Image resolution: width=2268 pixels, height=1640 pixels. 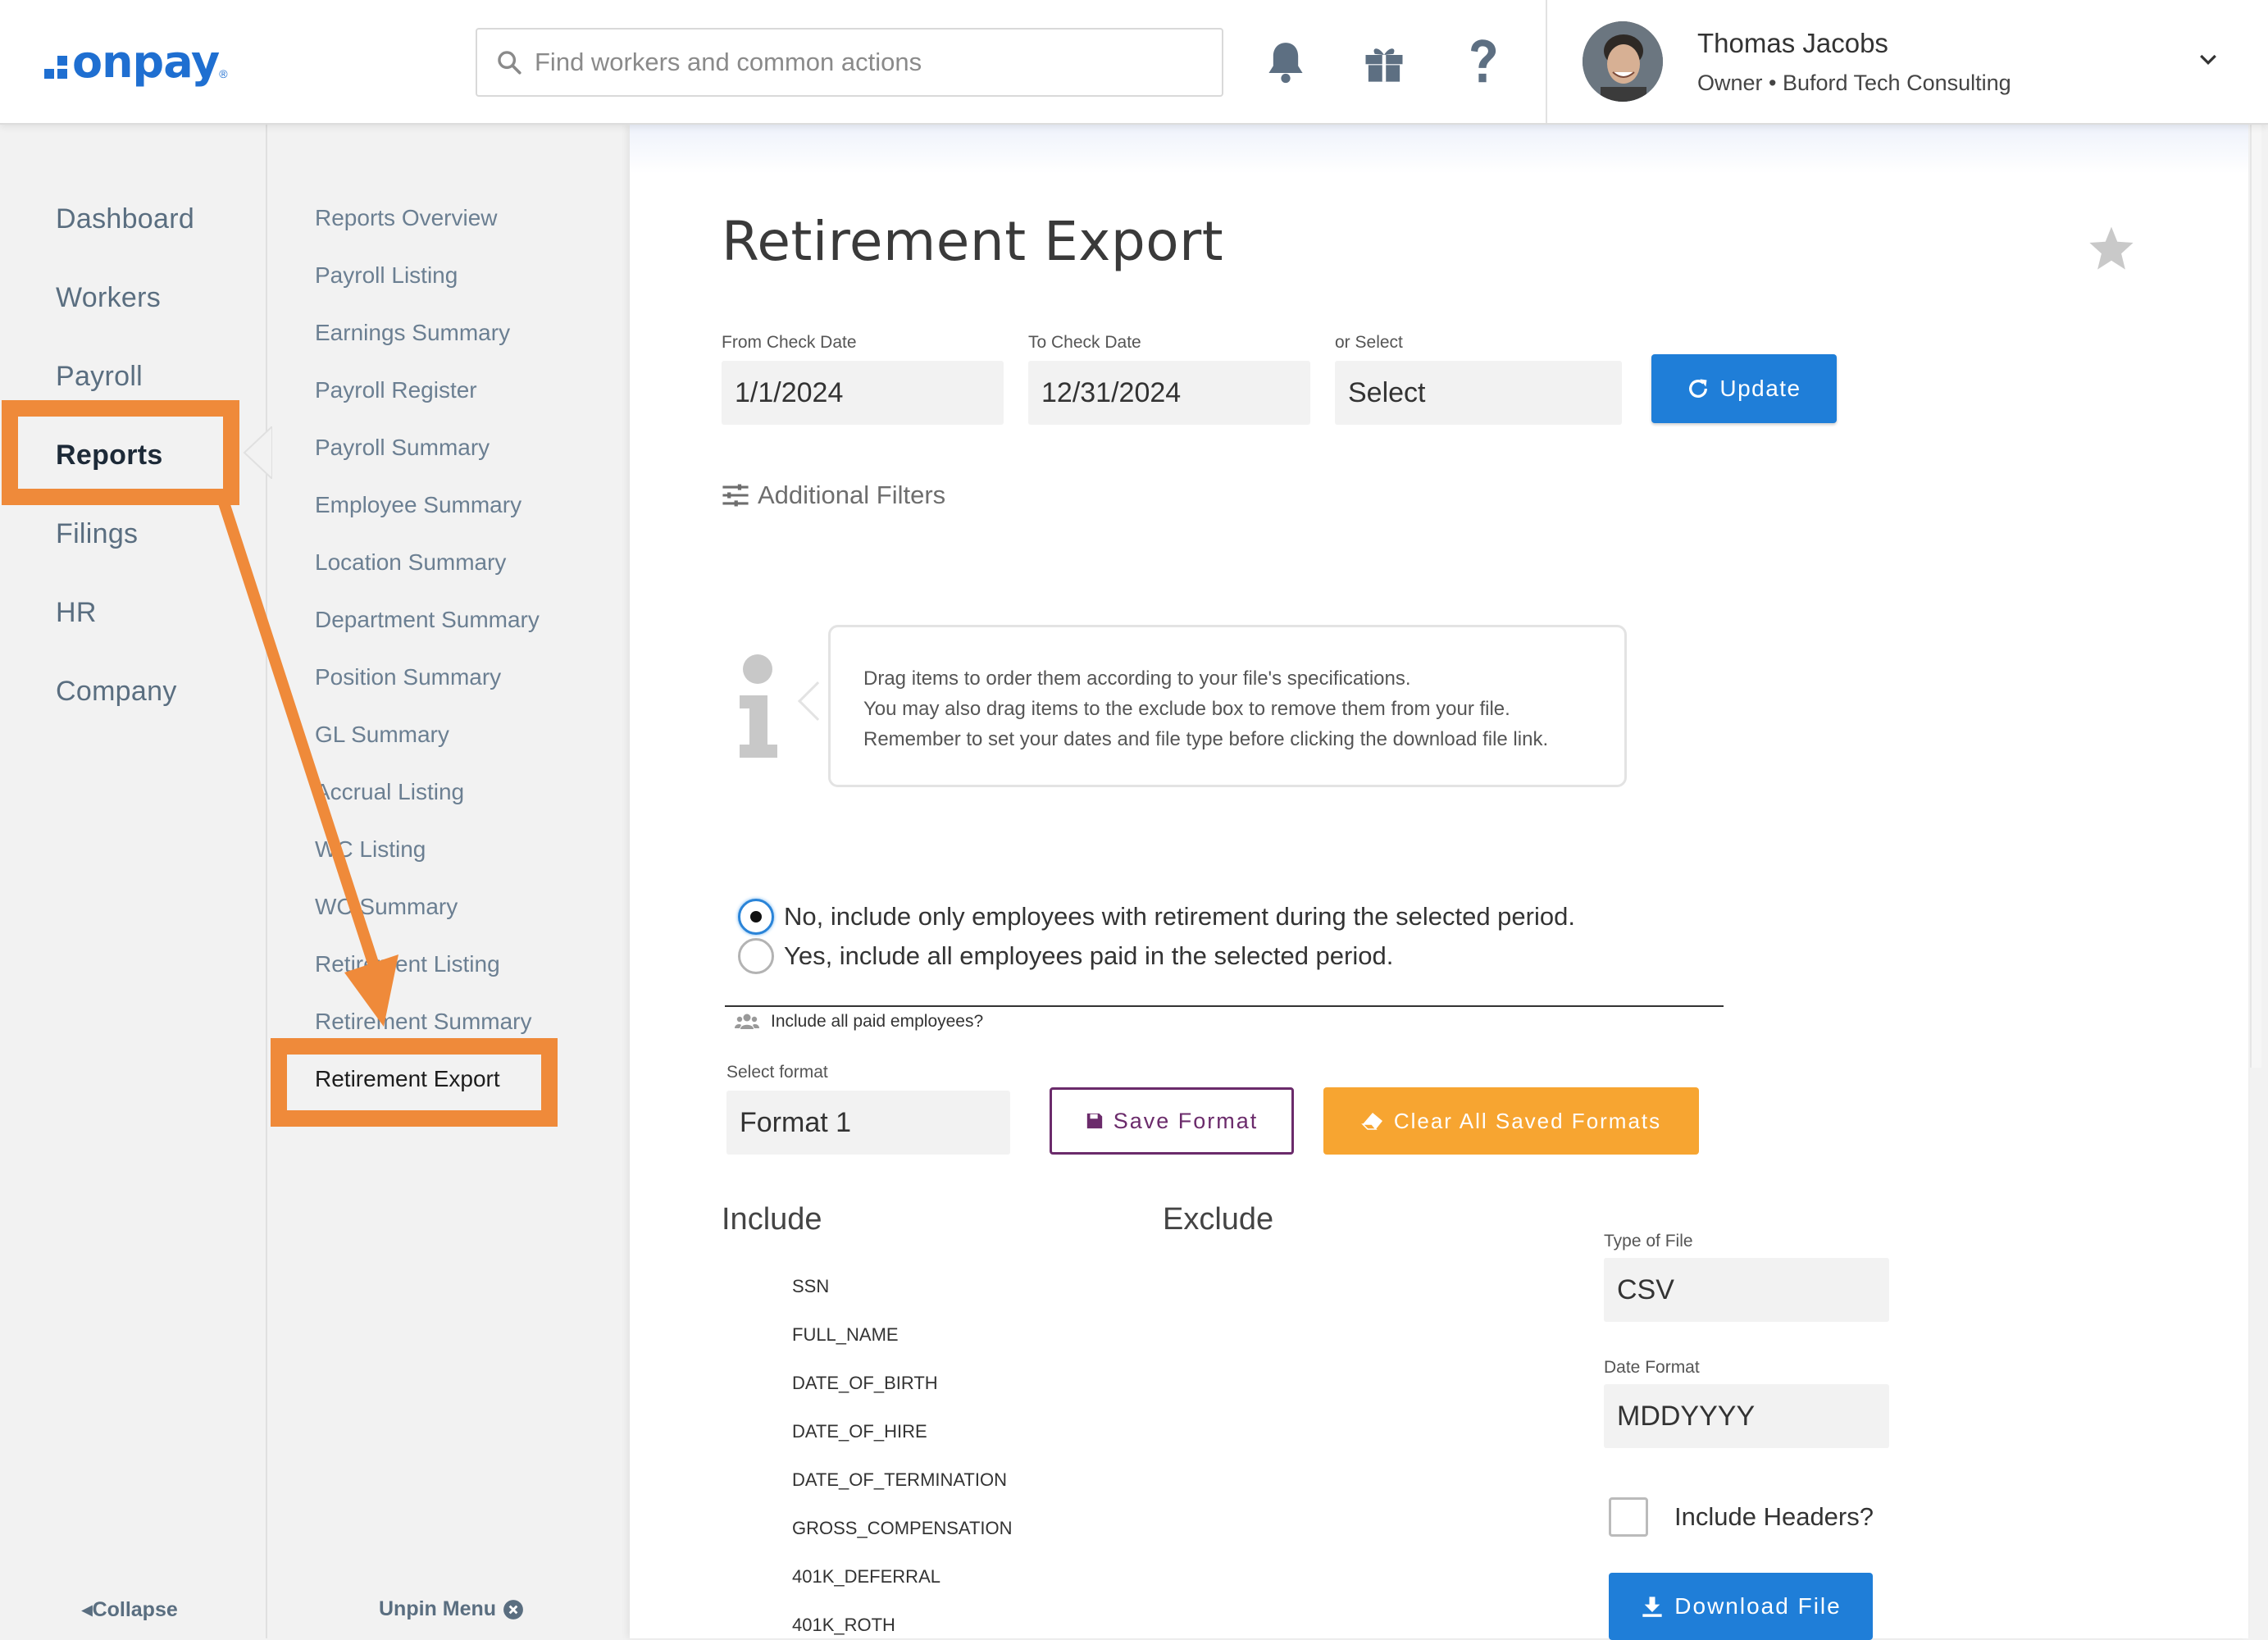 What do you see at coordinates (1371, 1121) in the screenshot?
I see `eraser-icon` at bounding box center [1371, 1121].